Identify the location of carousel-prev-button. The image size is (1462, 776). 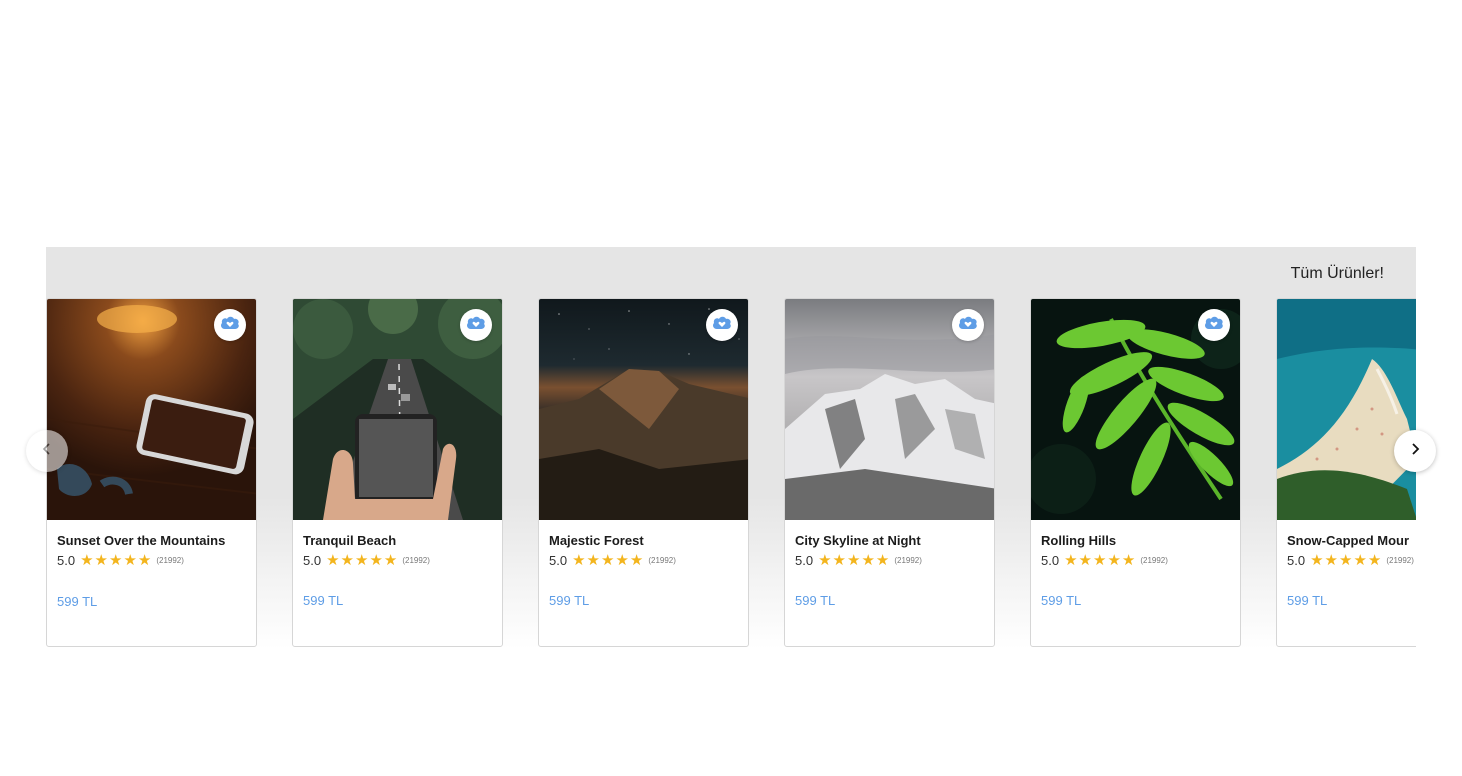
(47, 451).